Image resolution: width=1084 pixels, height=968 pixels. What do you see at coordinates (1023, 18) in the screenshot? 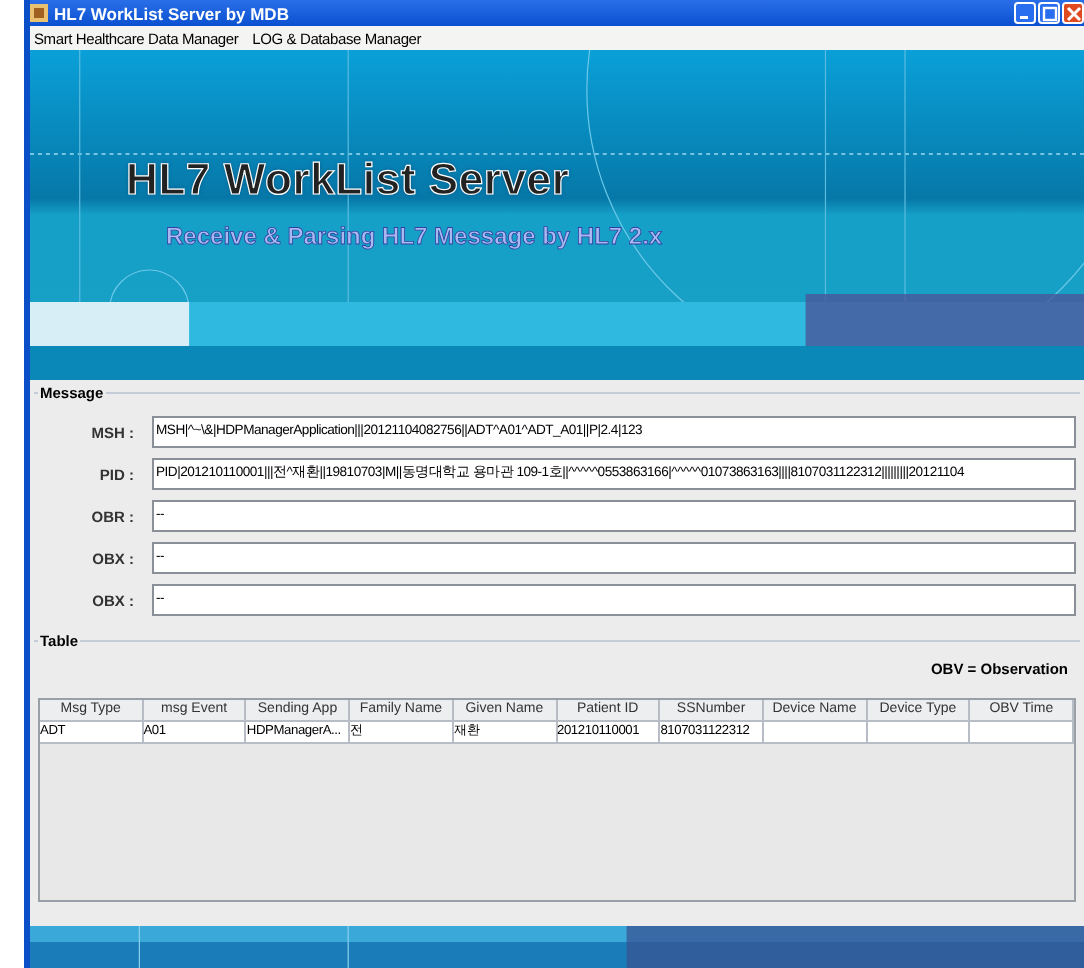
I see `minimize-icon` at bounding box center [1023, 18].